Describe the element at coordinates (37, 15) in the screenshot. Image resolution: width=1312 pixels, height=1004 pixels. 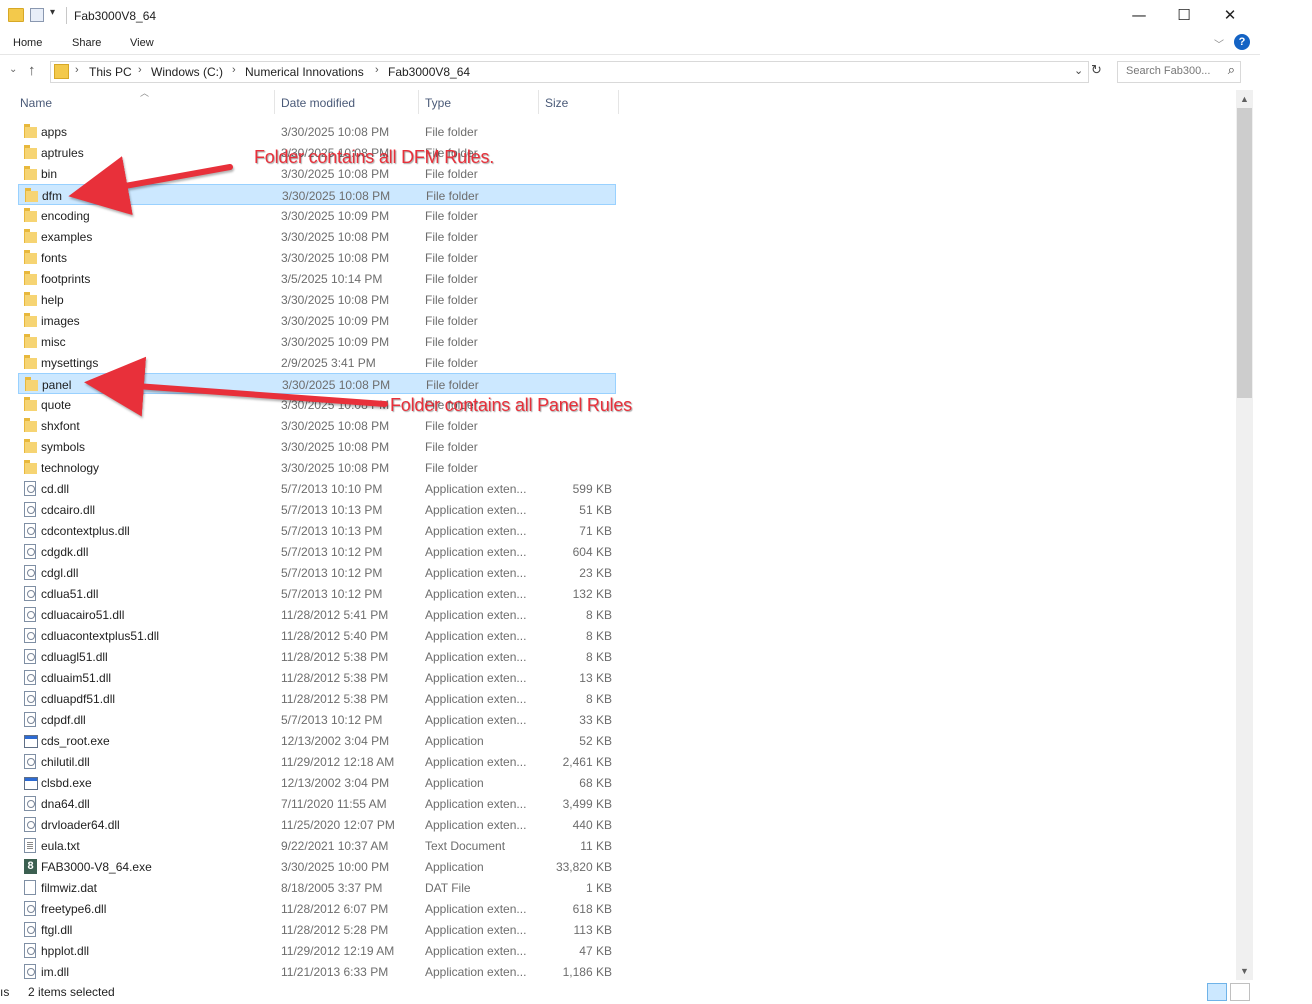
I see `properties-icon` at that location.